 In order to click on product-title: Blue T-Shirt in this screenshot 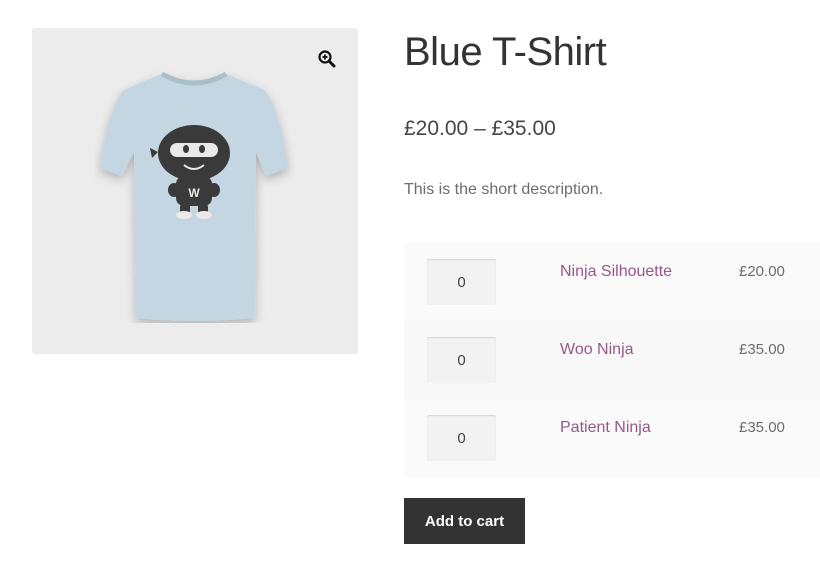, I will do `click(505, 52)`.